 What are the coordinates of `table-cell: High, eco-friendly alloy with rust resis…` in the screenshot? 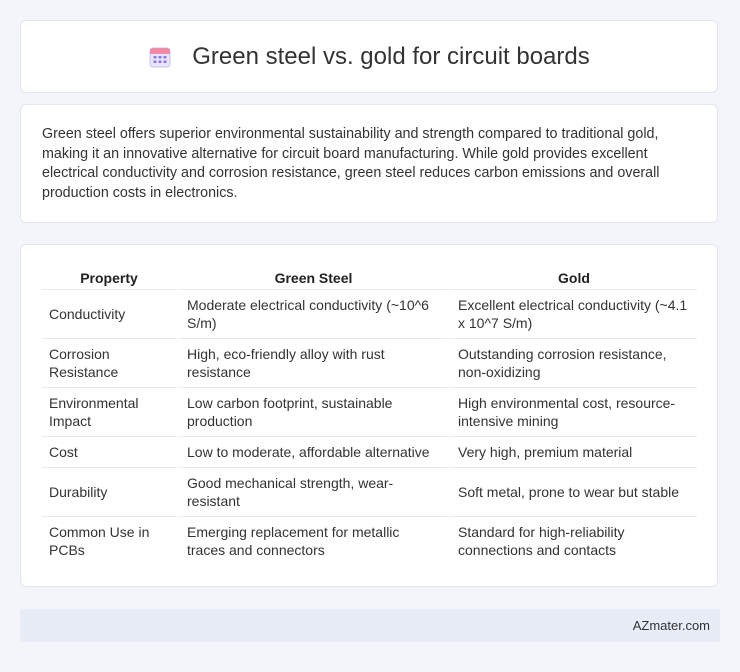 It's located at (311, 362).